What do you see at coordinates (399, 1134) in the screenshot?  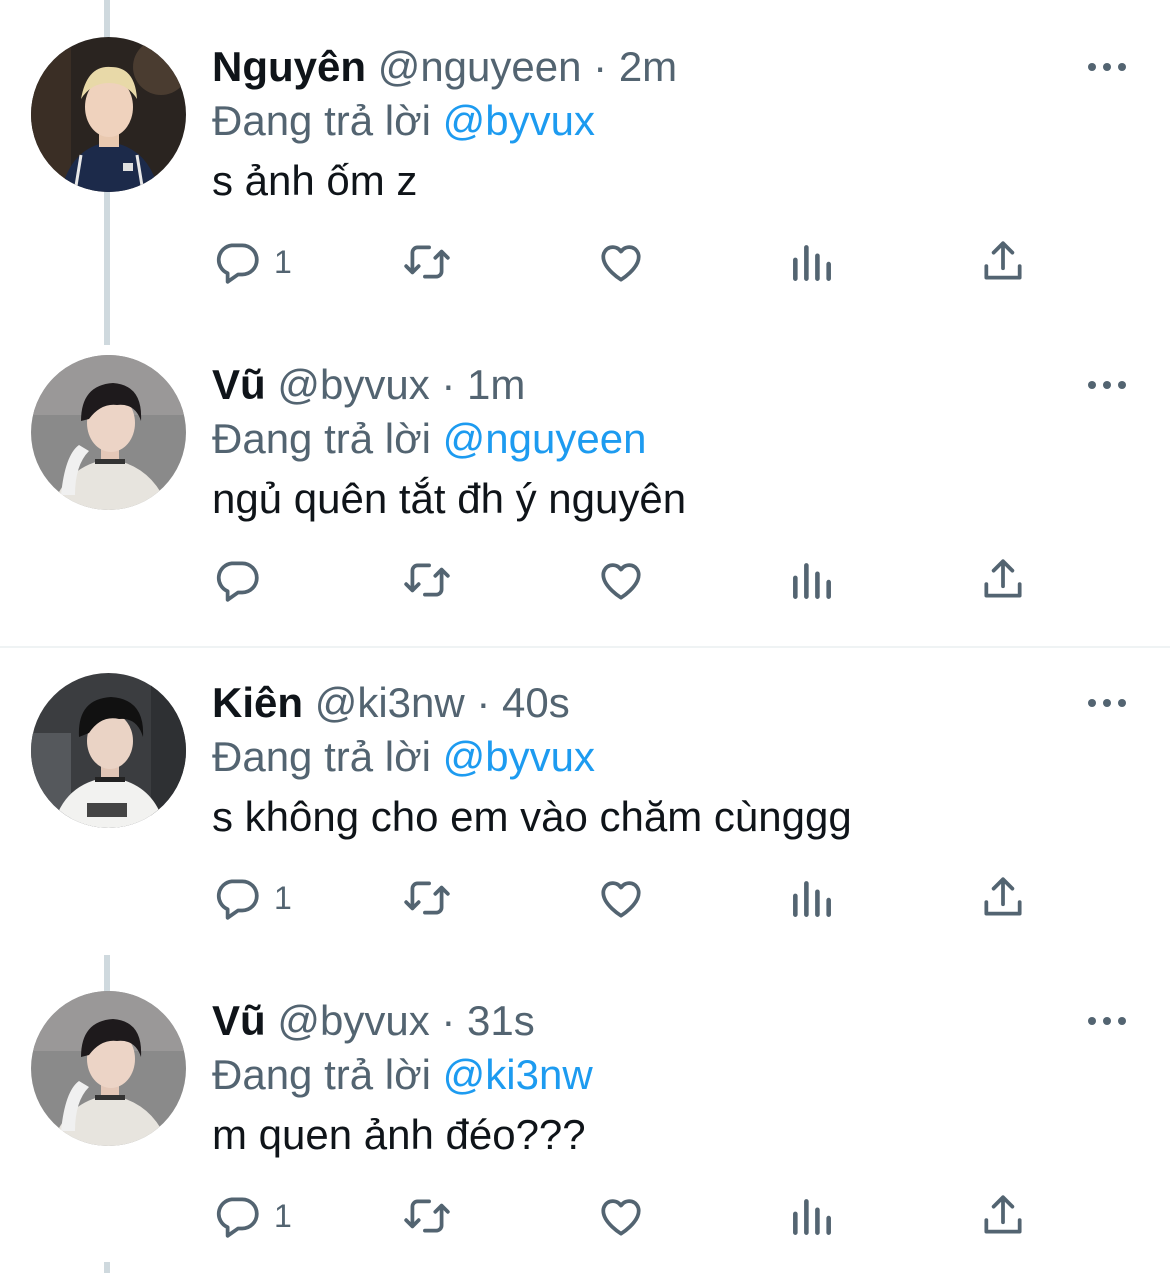 I see `tweet-text: m quen ảnh đéo???` at bounding box center [399, 1134].